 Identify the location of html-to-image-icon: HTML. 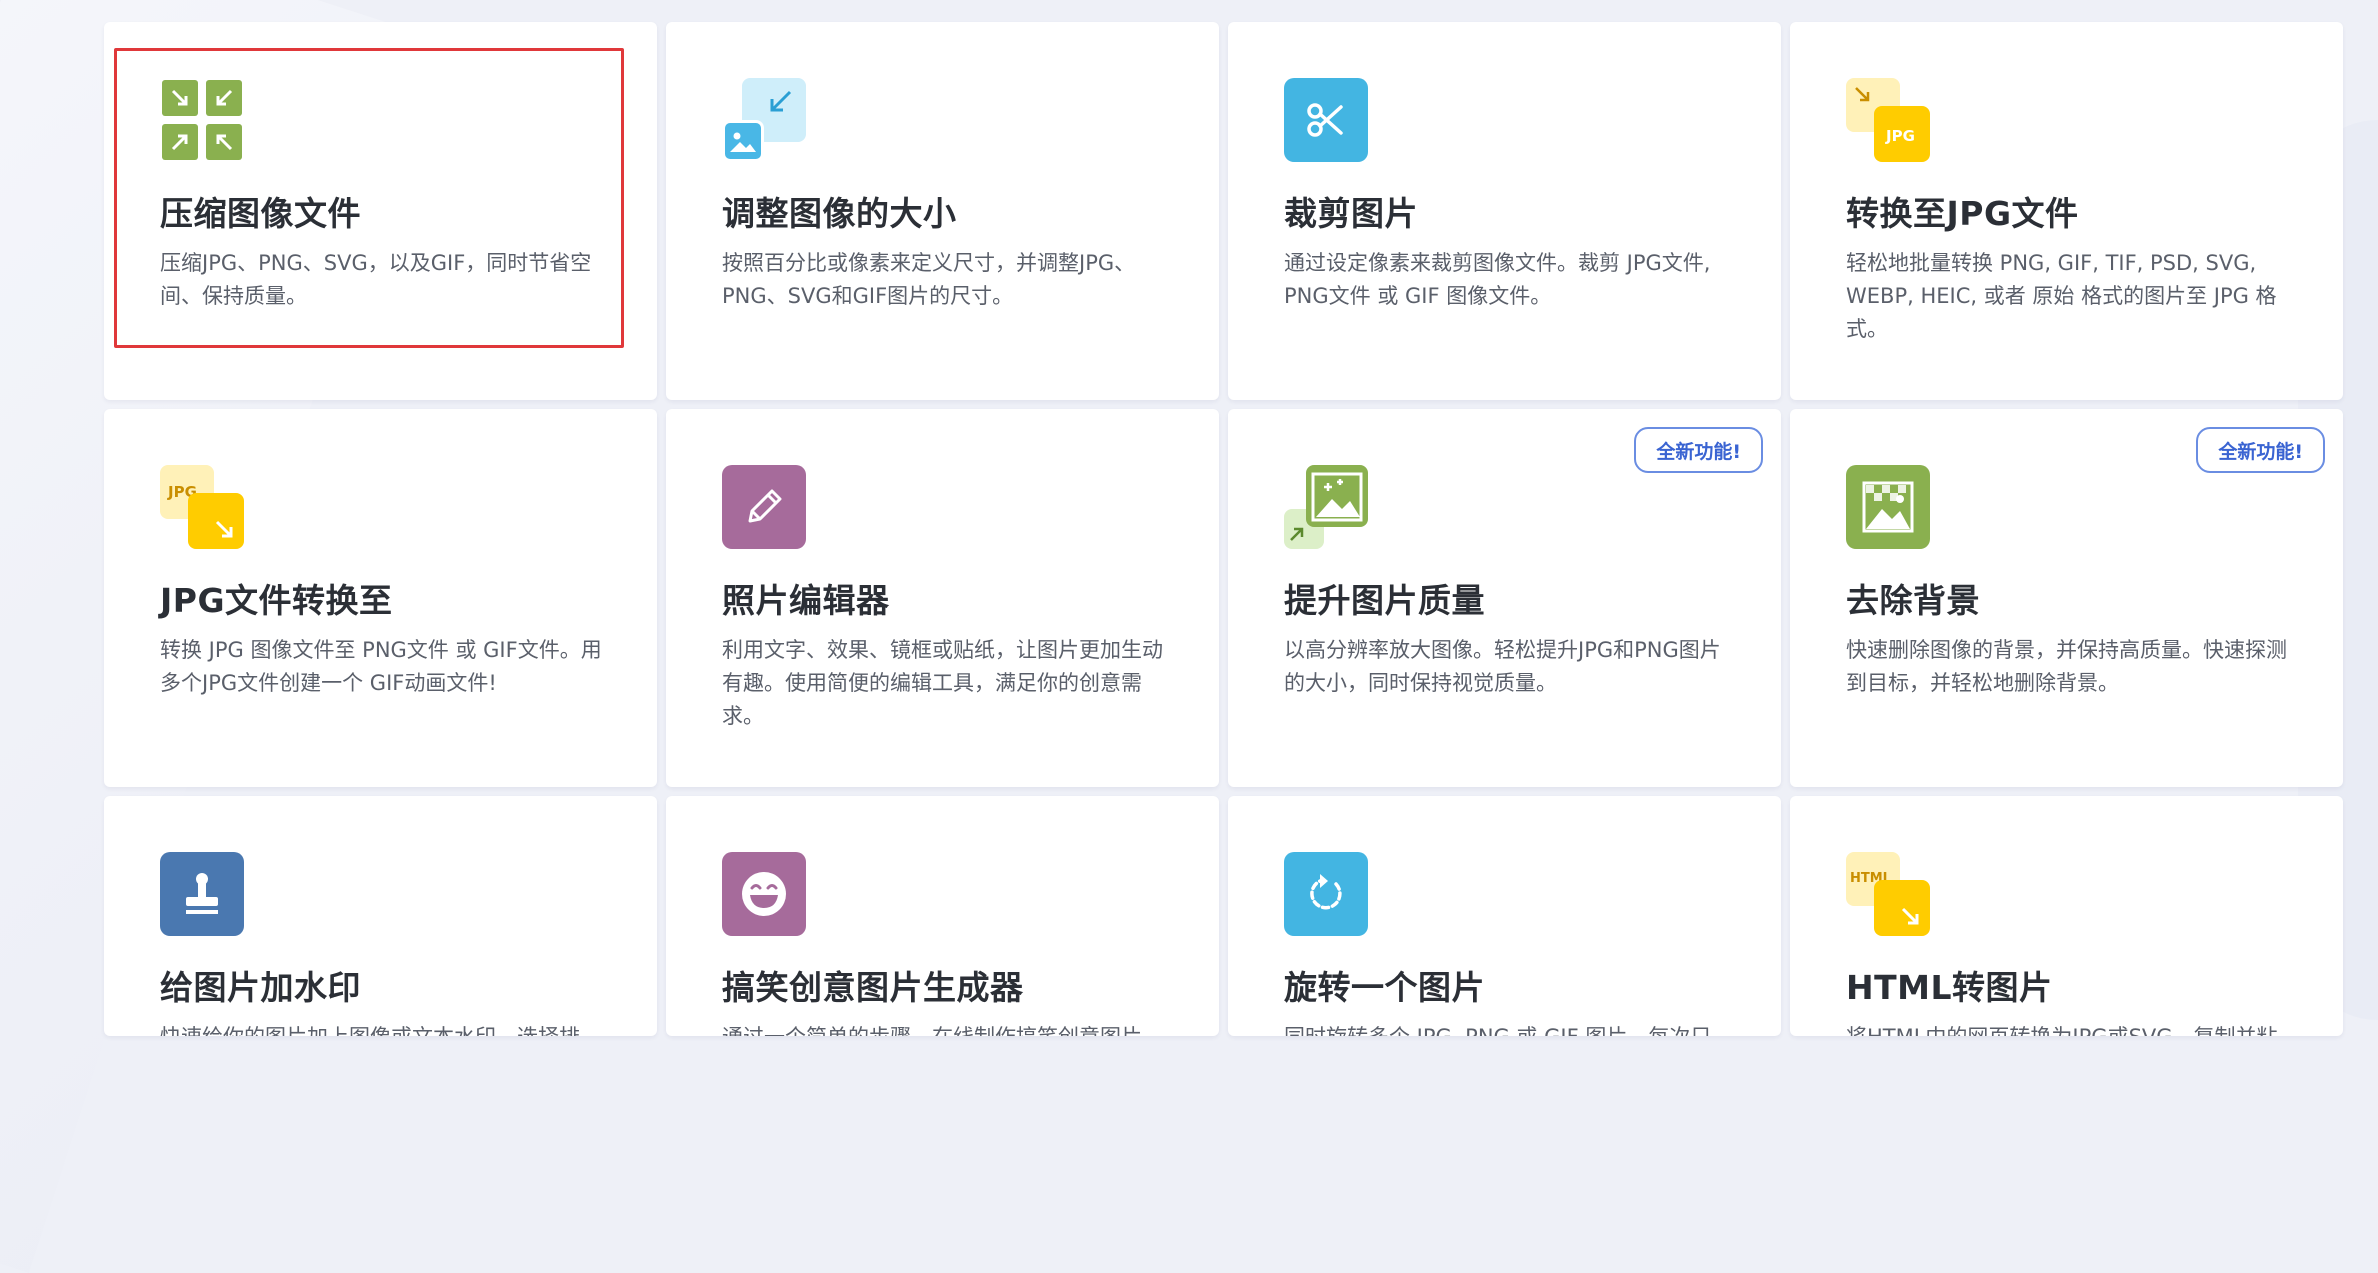
(1888, 894).